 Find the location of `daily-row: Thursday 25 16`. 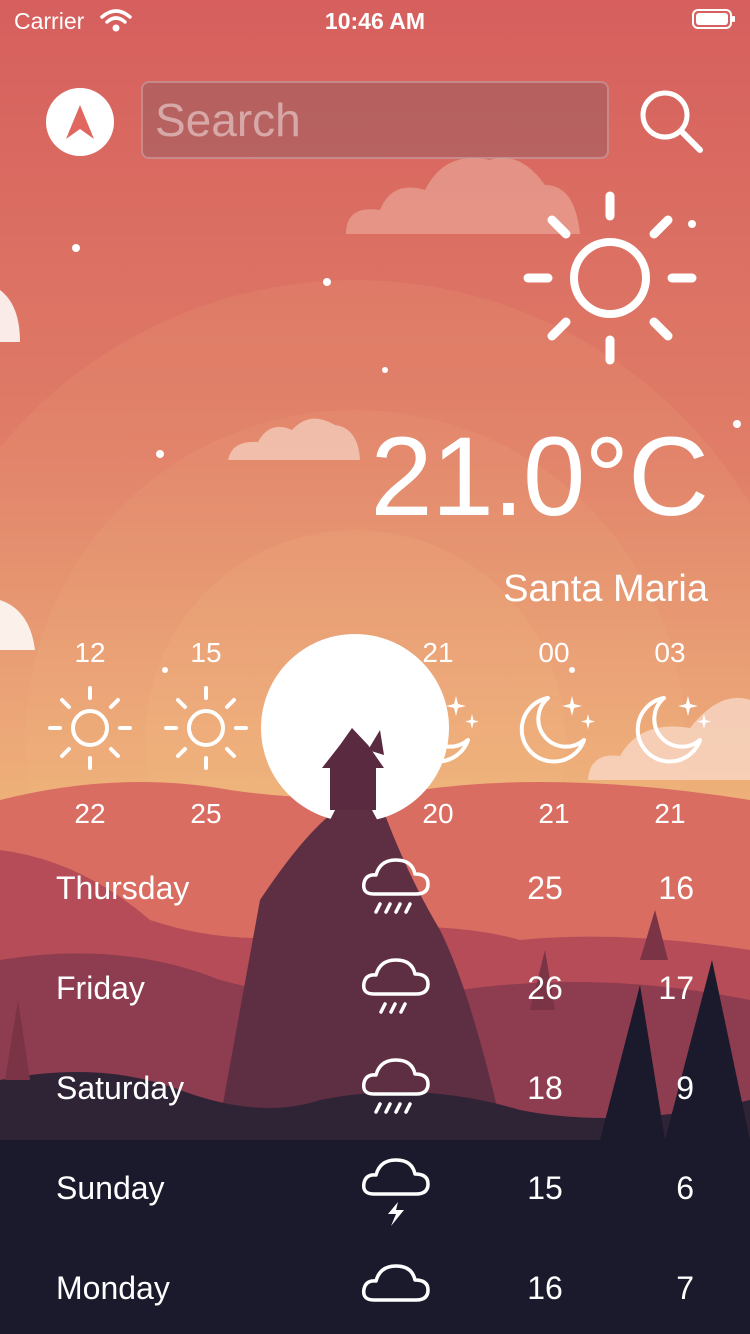

daily-row: Thursday 25 16 is located at coordinates (375, 890).